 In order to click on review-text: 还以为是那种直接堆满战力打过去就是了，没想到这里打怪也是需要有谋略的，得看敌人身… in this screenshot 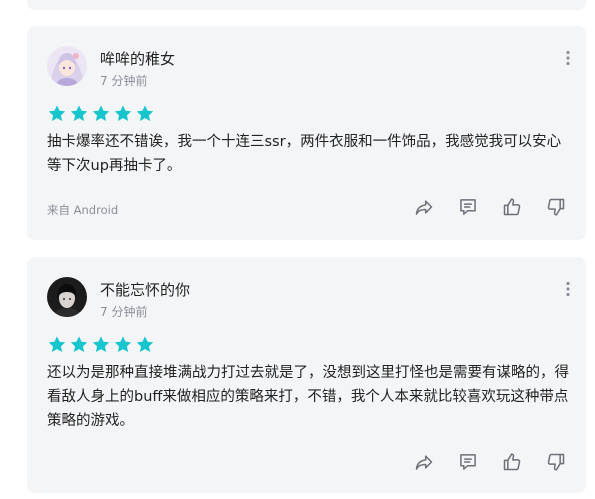, I will do `click(308, 397)`.